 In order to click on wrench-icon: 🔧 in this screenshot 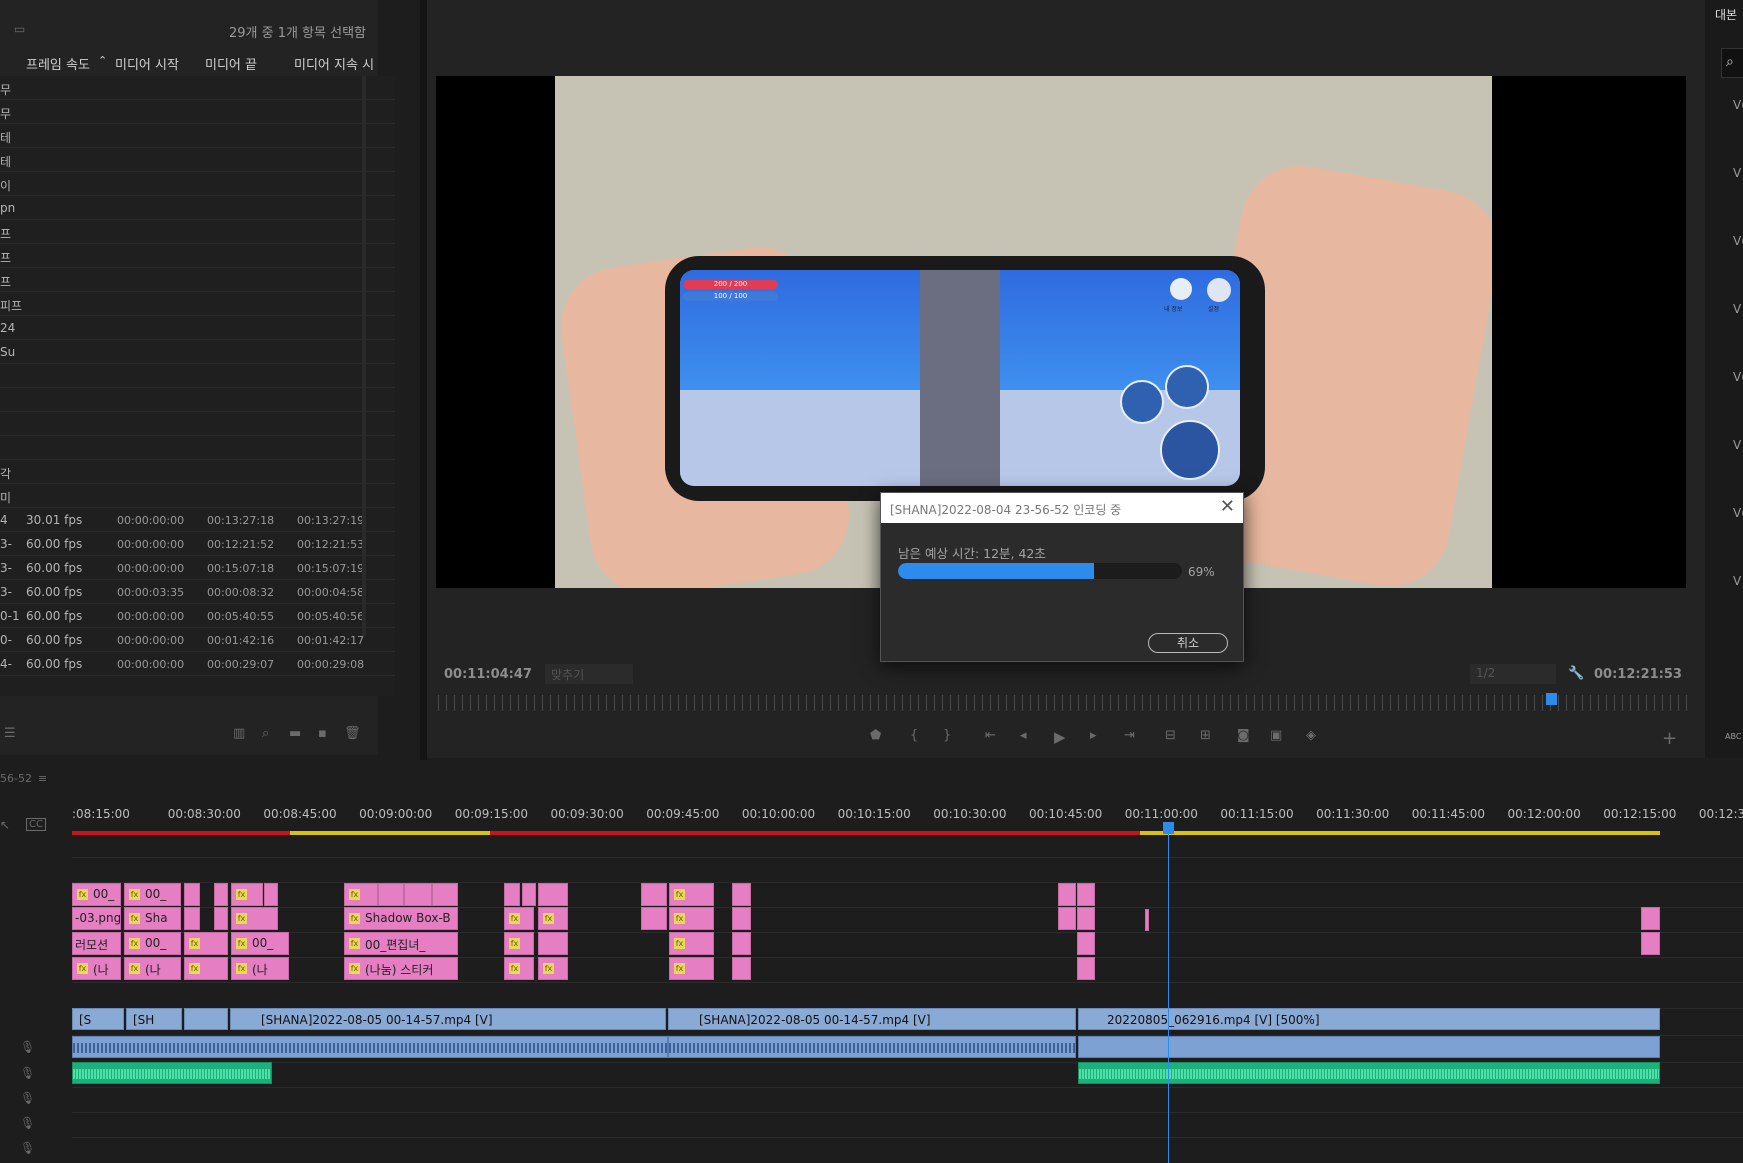, I will do `click(1576, 673)`.